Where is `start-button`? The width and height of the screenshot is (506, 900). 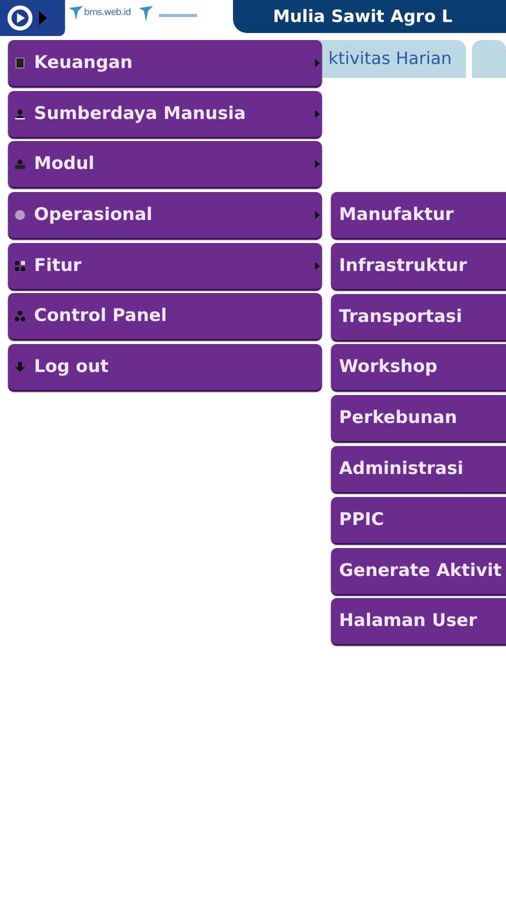
start-button is located at coordinates (32, 18).